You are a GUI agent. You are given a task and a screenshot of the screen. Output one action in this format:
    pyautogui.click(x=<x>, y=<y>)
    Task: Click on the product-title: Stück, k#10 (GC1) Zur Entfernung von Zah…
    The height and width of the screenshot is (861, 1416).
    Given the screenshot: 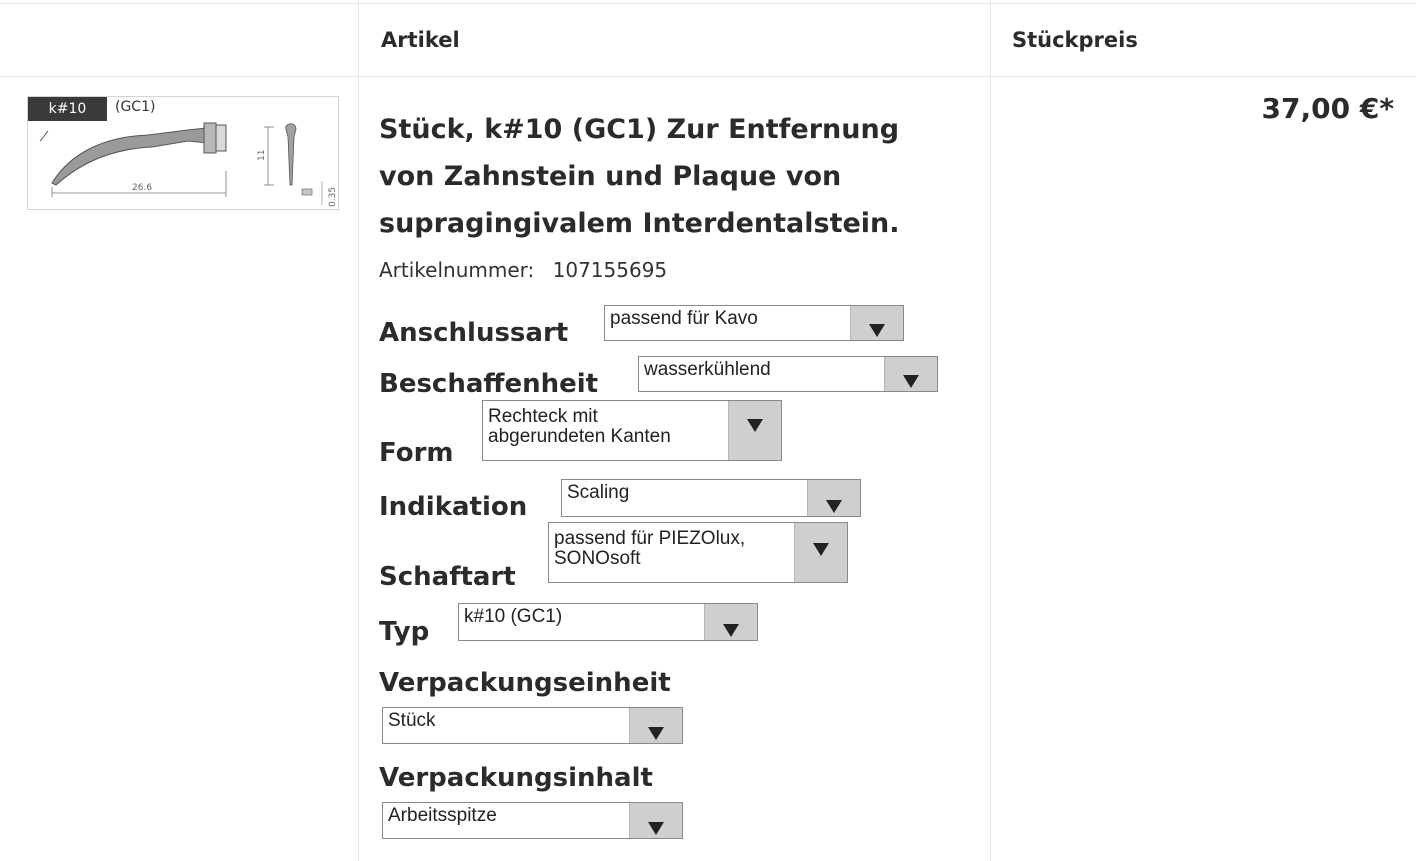 What is the action you would take?
    pyautogui.click(x=664, y=176)
    